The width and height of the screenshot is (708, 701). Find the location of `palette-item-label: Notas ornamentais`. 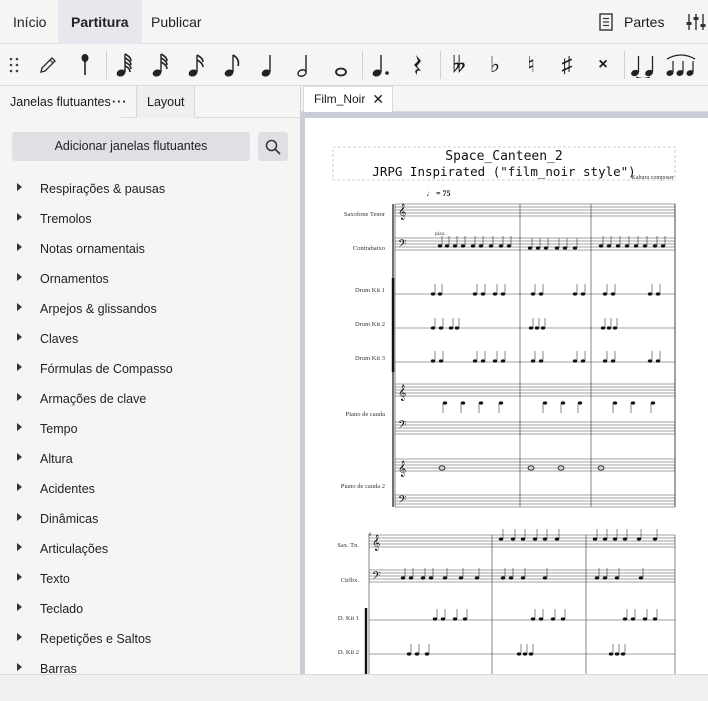

palette-item-label: Notas ornamentais is located at coordinates (92, 249).